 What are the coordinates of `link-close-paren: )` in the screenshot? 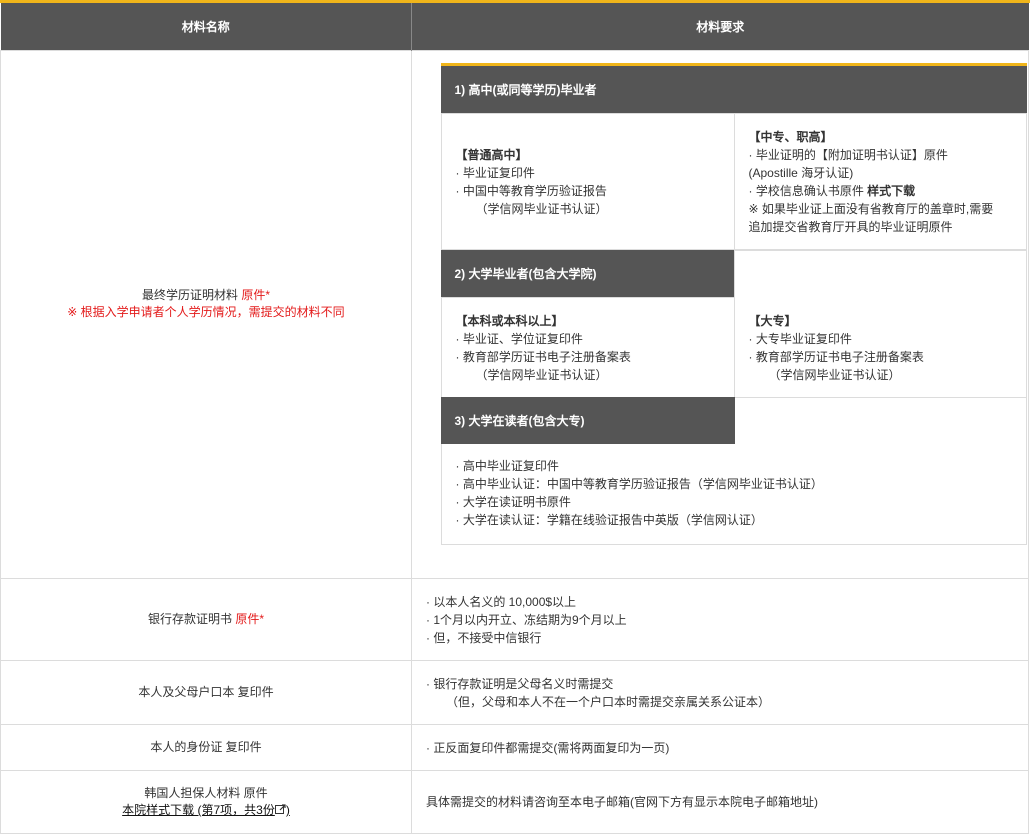 It's located at (287, 810).